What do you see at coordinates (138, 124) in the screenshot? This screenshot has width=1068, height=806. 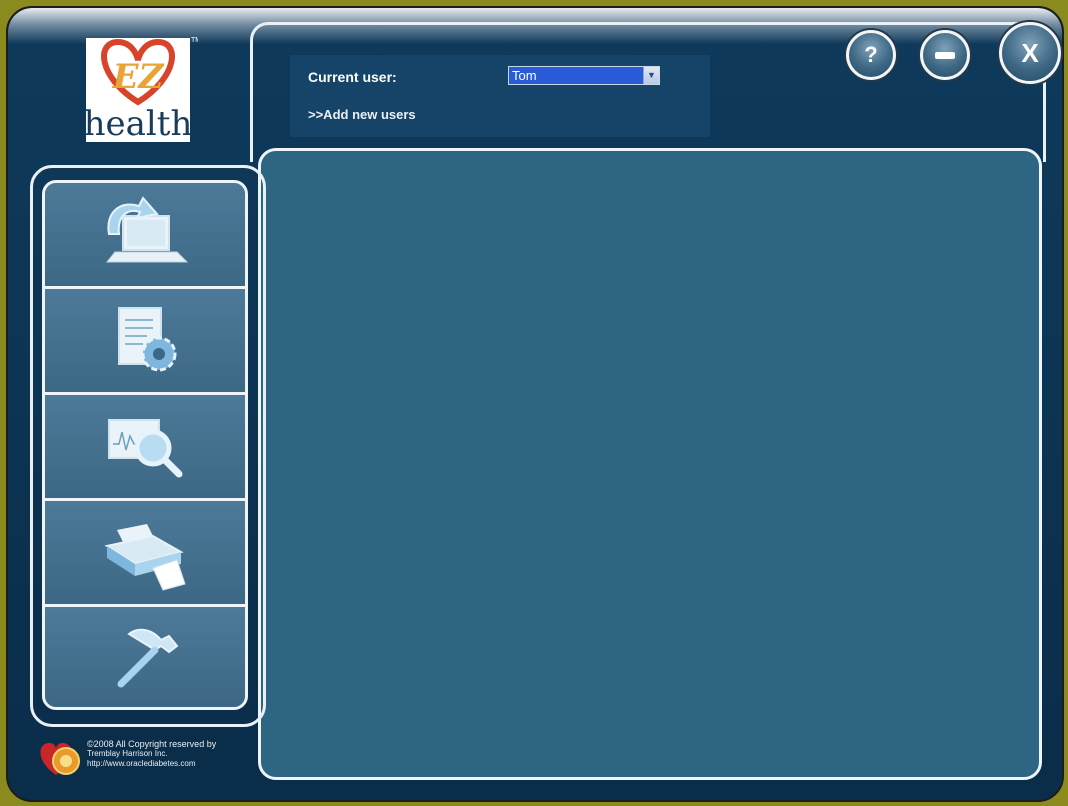 I see `logo-health-text: health` at bounding box center [138, 124].